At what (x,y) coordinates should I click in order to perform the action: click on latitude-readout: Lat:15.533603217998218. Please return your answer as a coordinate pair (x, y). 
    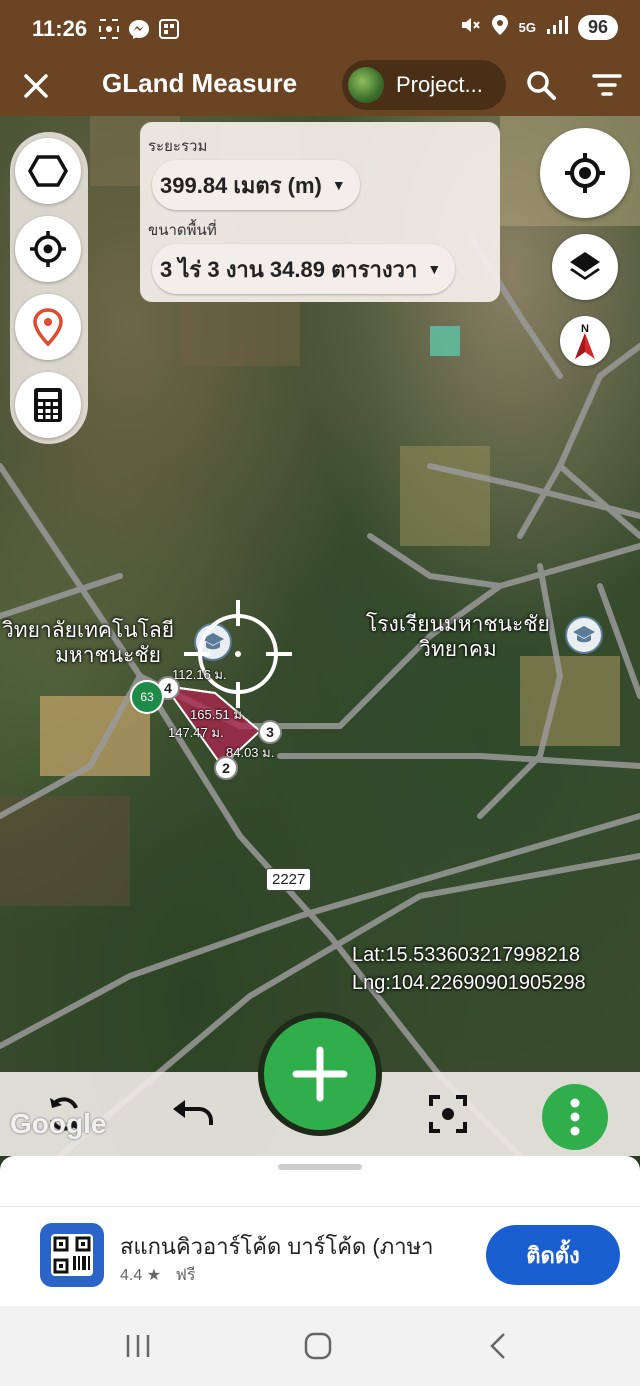
    Looking at the image, I should click on (466, 955).